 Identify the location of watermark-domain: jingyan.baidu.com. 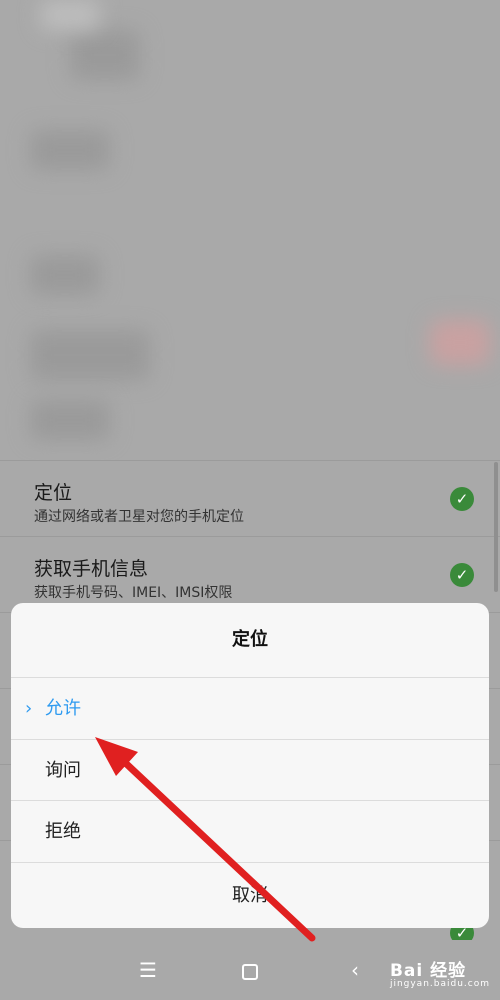
(439, 984).